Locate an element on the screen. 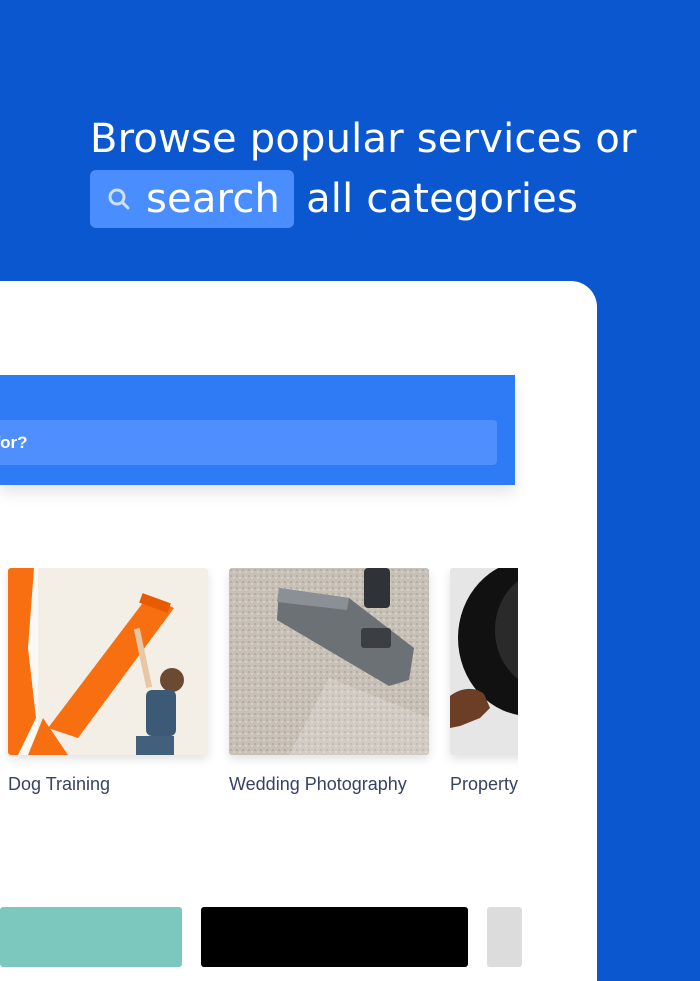 The width and height of the screenshot is (700, 981). category-label: Property Mainten is located at coordinates (484, 784).